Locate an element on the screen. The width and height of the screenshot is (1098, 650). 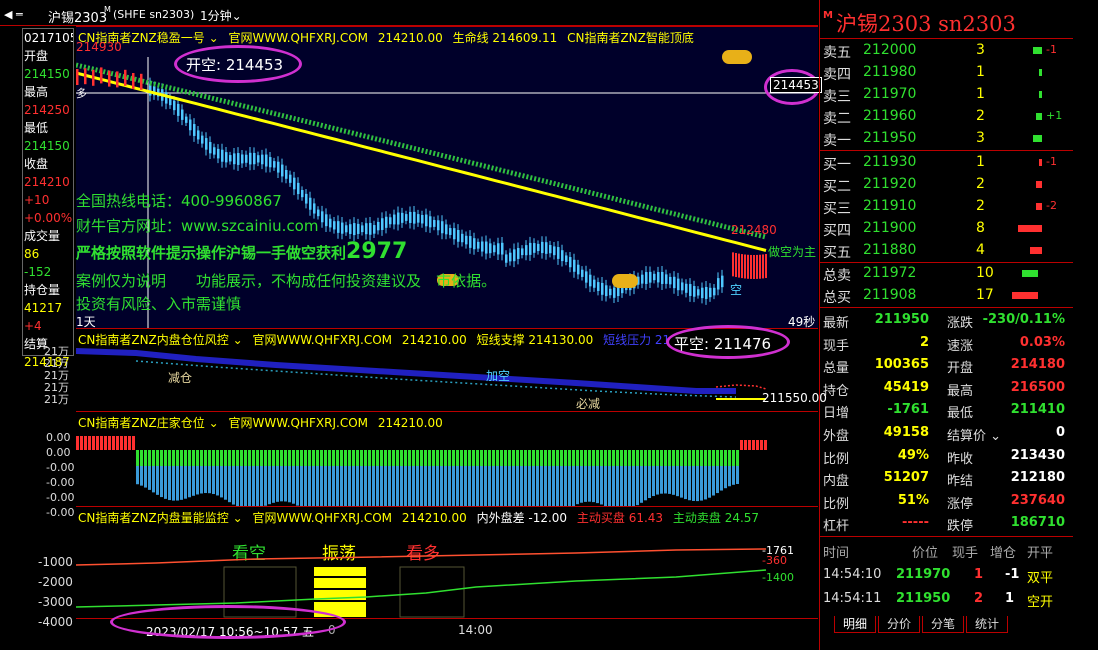
level-label: 卖四 is located at coordinates (837, 75).